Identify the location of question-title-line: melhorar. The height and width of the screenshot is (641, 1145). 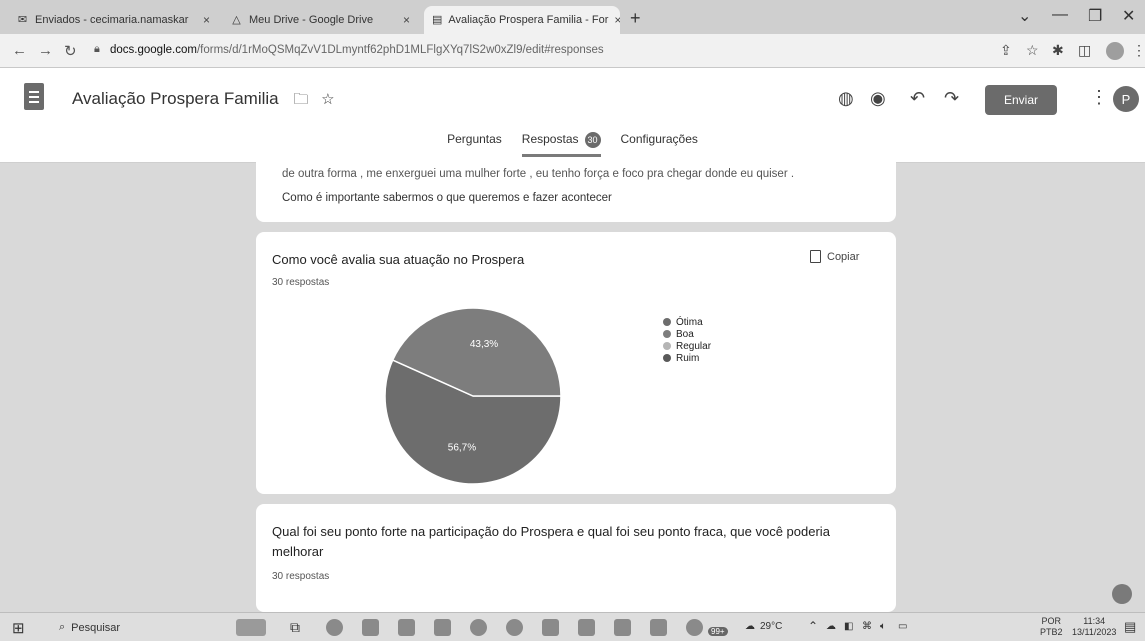
(298, 551).